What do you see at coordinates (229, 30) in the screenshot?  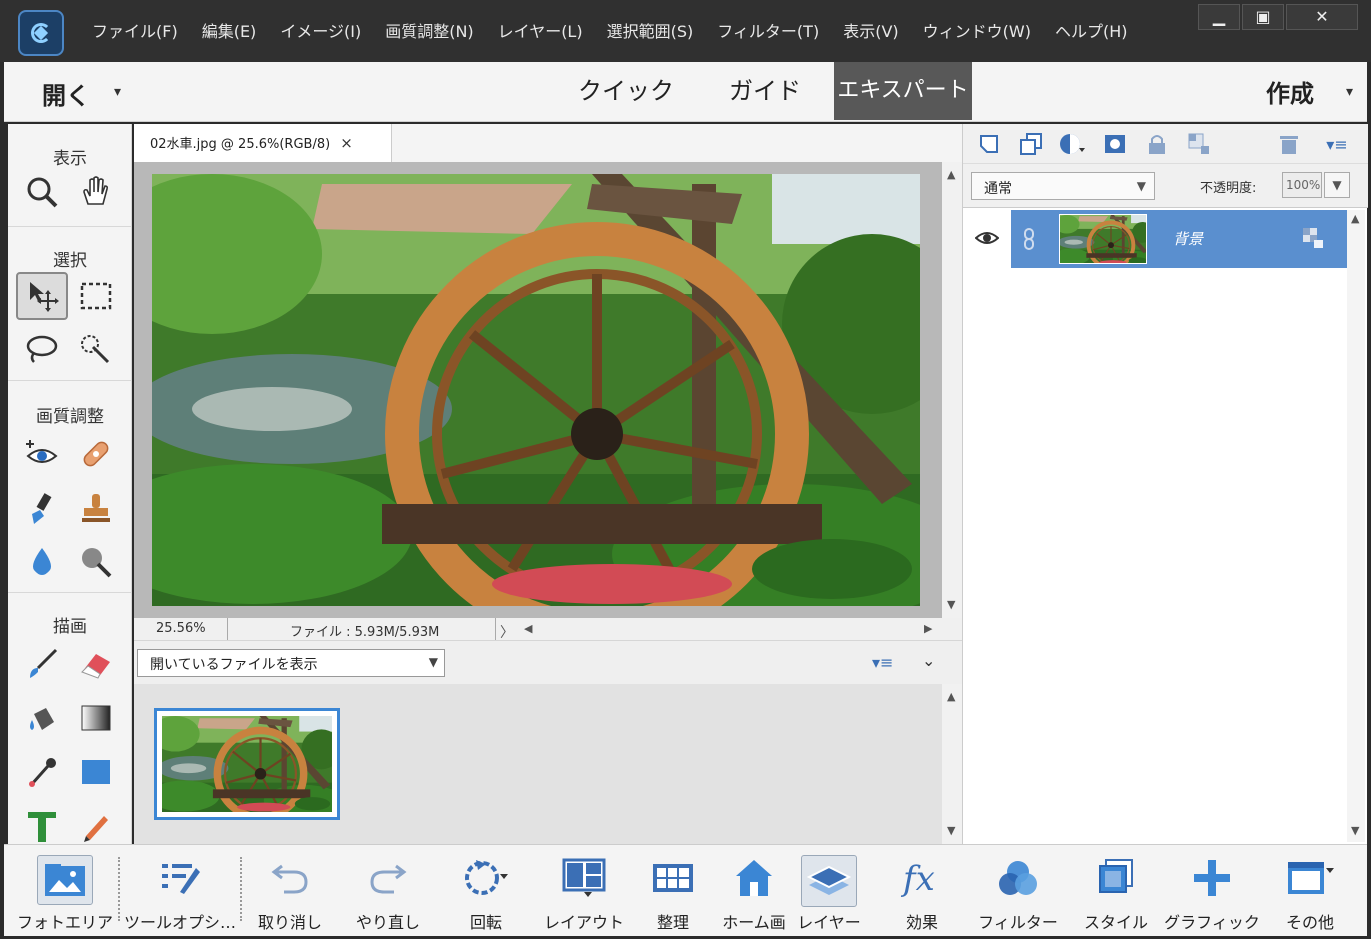 I see `menu-edit: 編集(E)` at bounding box center [229, 30].